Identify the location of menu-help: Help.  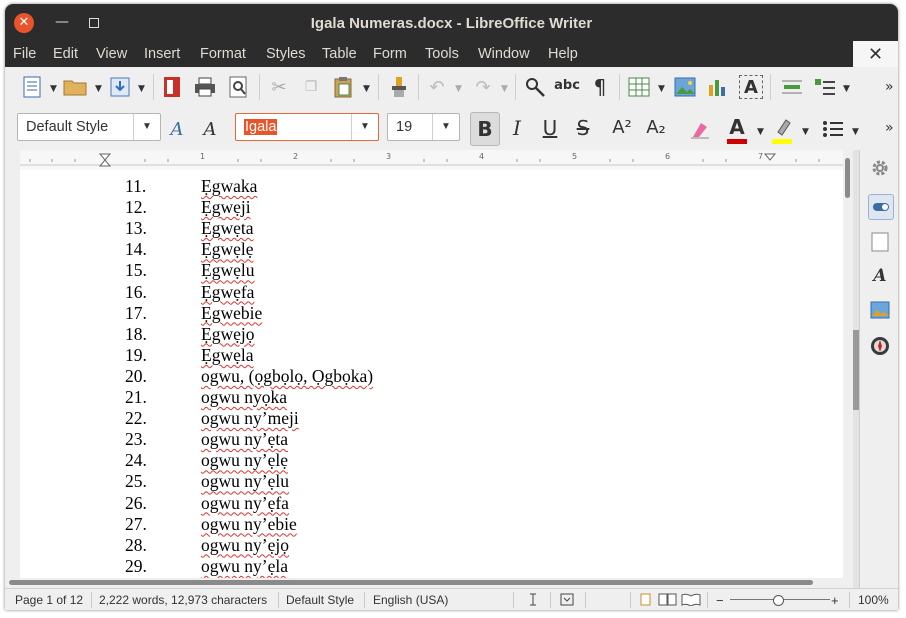
(563, 54).